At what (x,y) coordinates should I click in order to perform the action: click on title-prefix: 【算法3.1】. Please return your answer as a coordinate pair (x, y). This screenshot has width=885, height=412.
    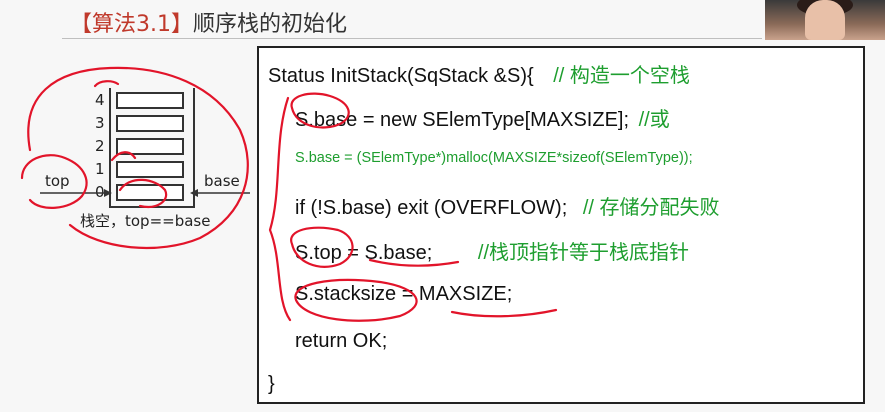
    Looking at the image, I should click on (131, 24).